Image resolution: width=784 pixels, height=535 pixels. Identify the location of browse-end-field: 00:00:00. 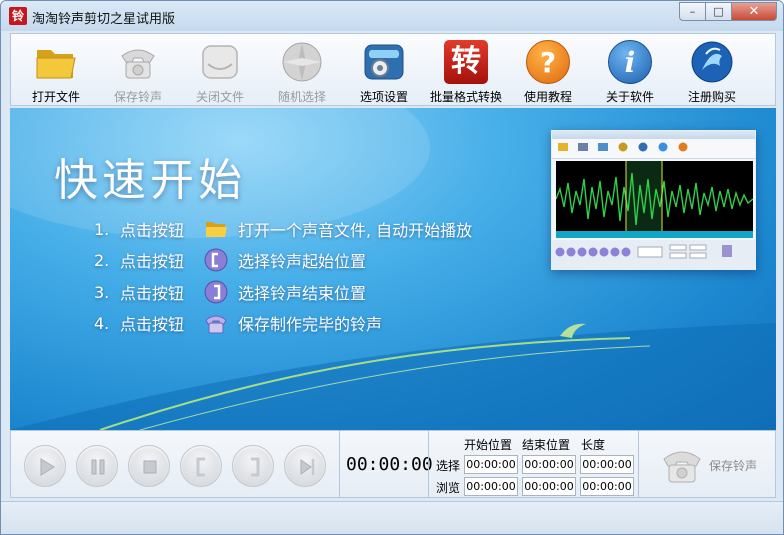
(549, 486).